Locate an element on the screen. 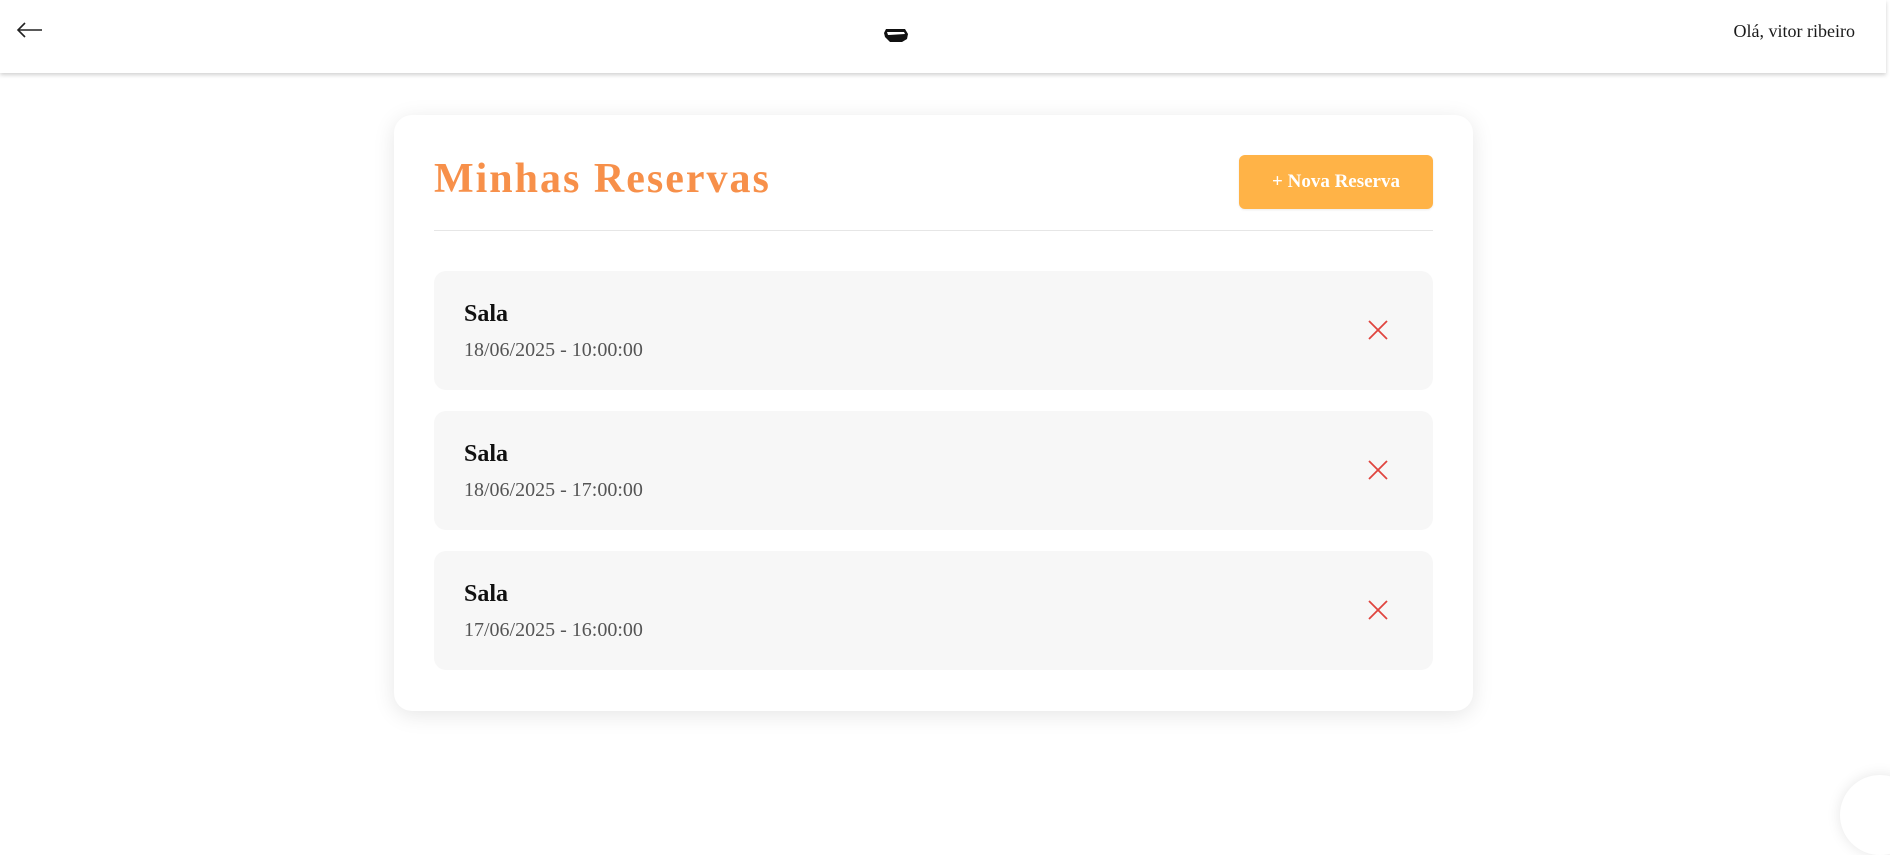 The width and height of the screenshot is (1890, 855). back-button is located at coordinates (32, 30).